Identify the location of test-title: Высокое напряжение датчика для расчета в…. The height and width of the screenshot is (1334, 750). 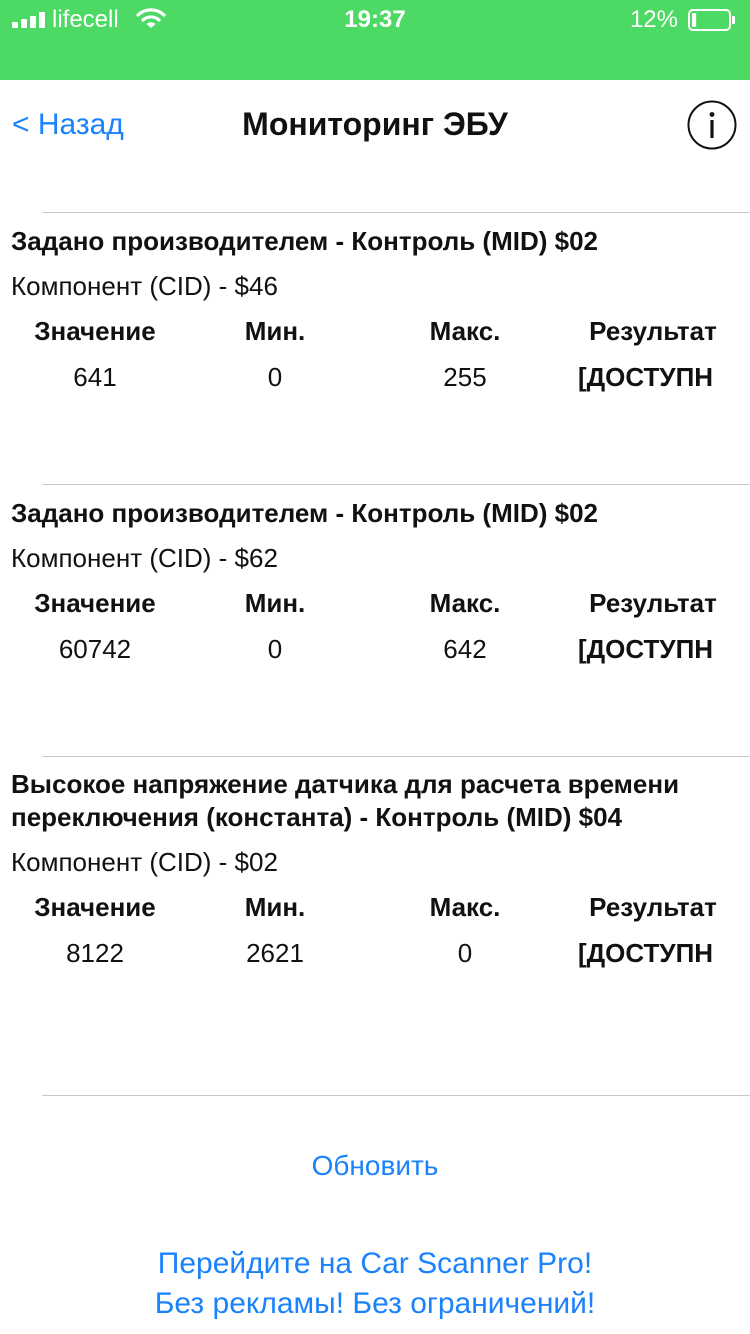
(345, 800).